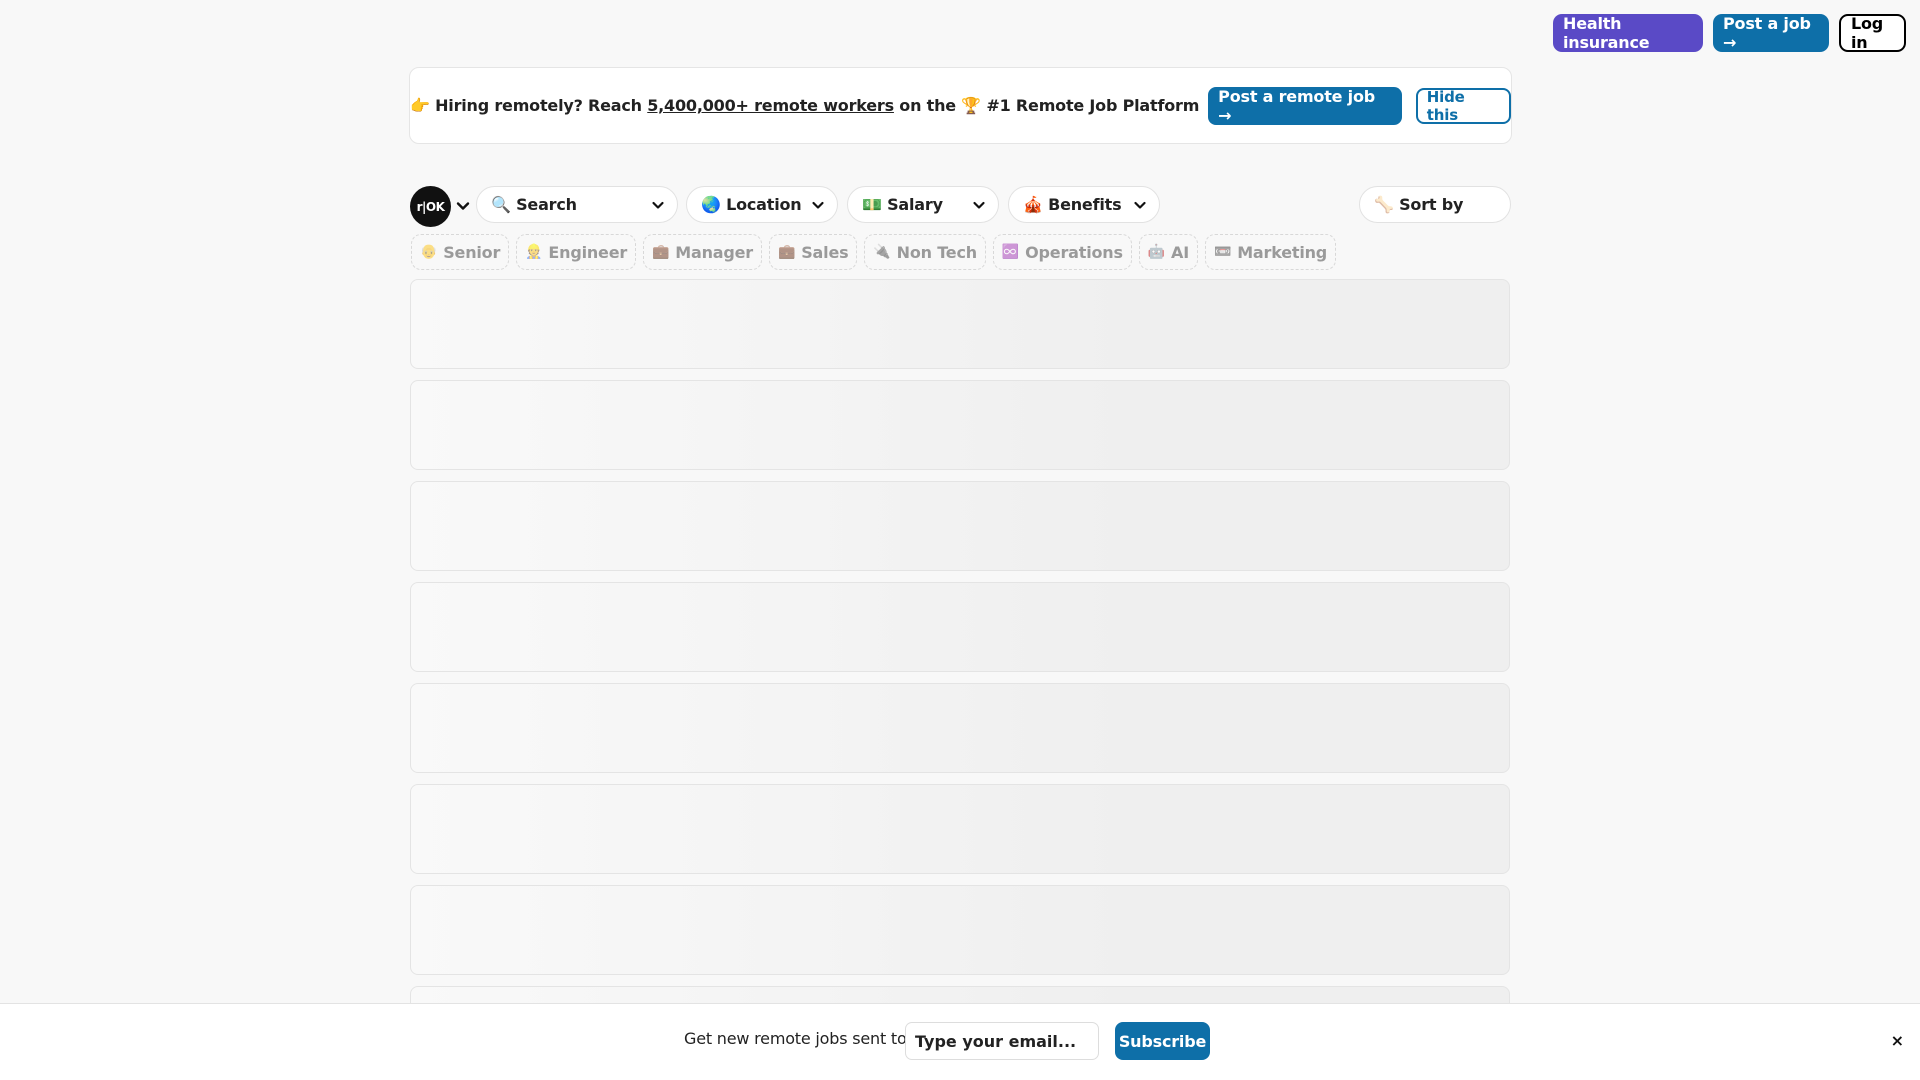 The height and width of the screenshot is (1080, 1920). What do you see at coordinates (936, 252) in the screenshot?
I see `tag-label: Non Tech` at bounding box center [936, 252].